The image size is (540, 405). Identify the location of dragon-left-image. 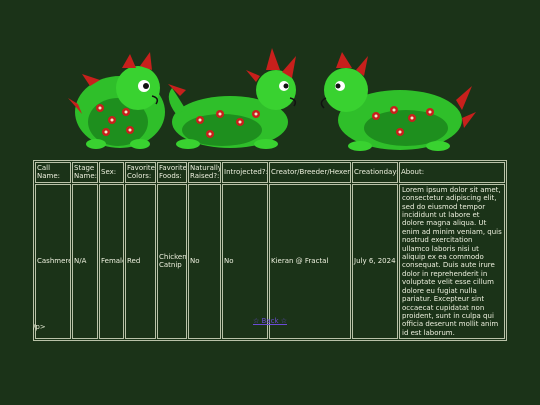
(116, 100).